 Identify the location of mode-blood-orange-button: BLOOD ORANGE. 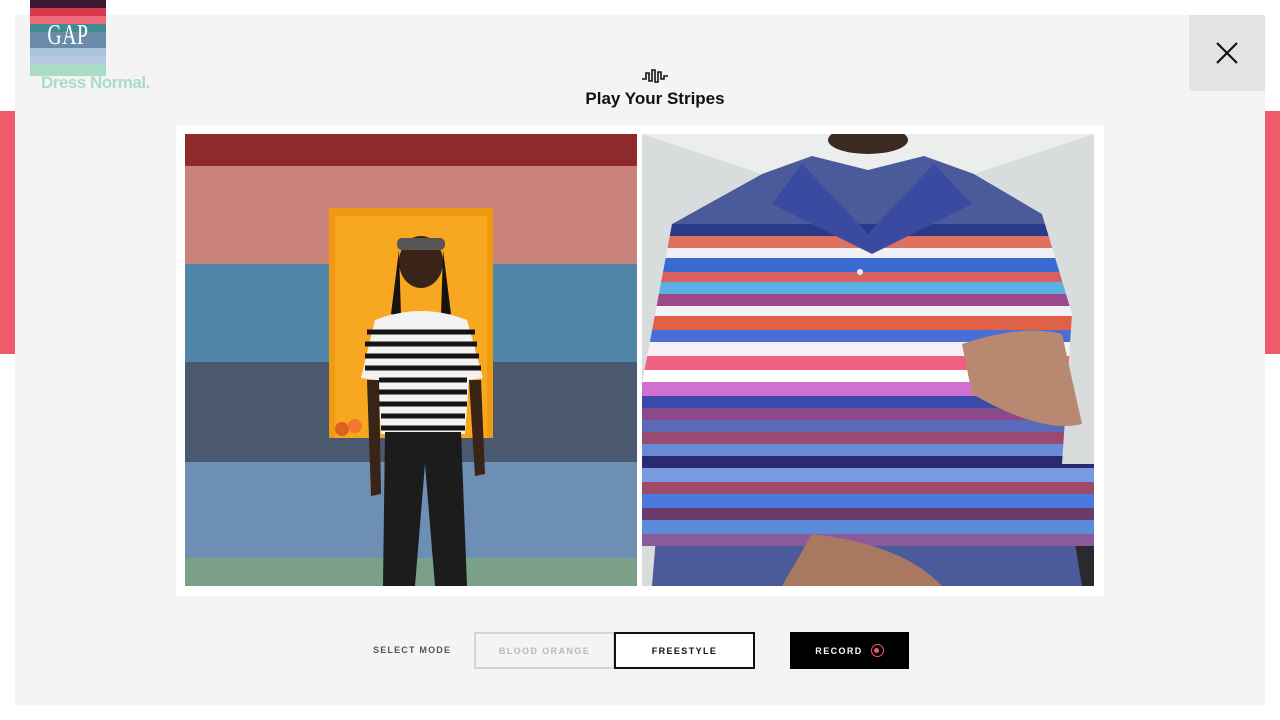
(544, 650).